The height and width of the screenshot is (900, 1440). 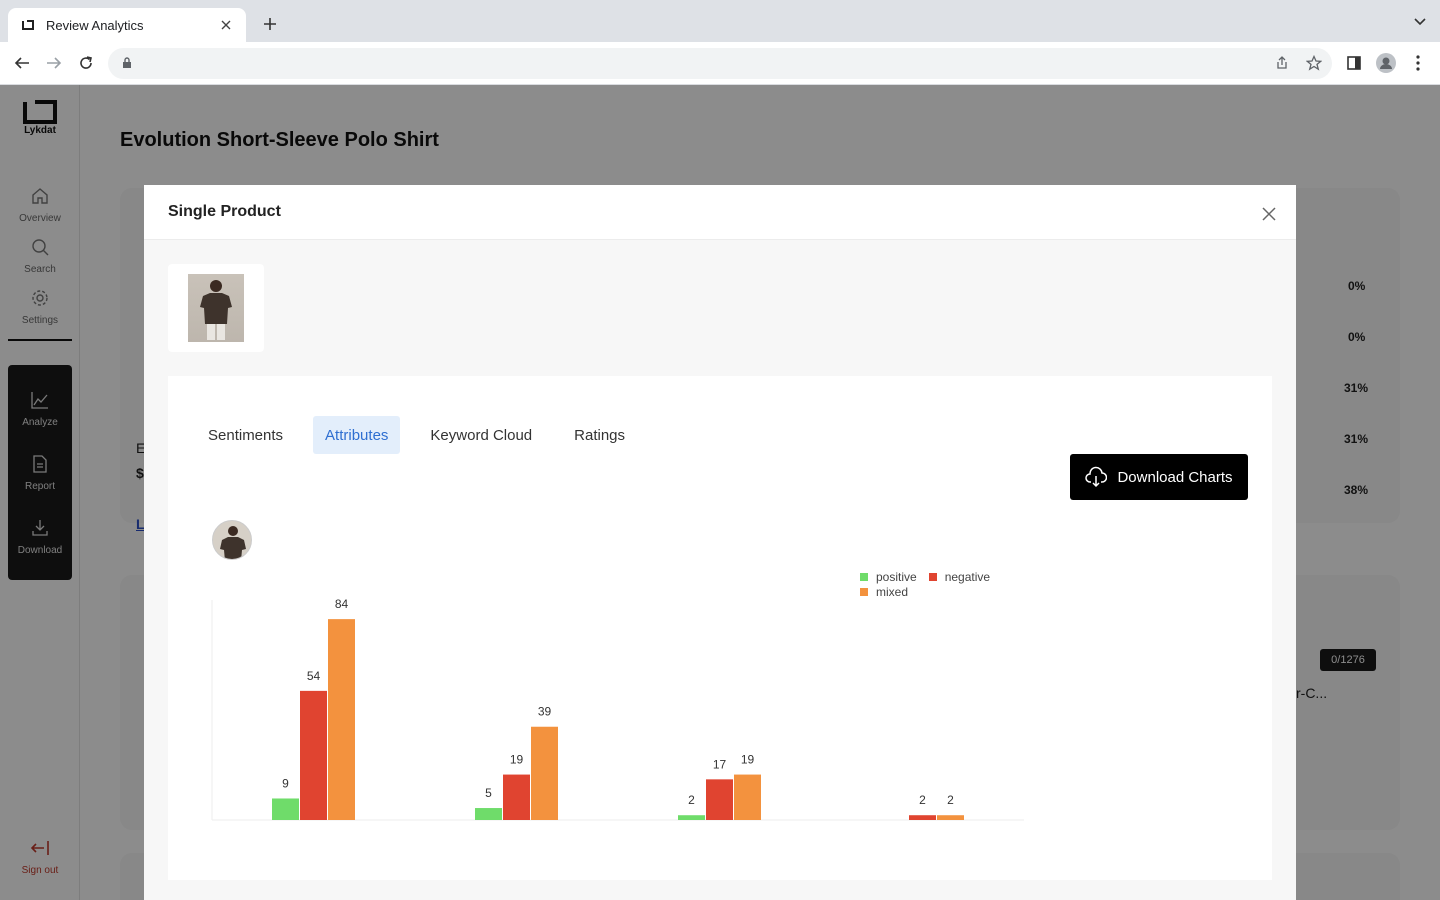 I want to click on browser-menu-icon, so click(x=1418, y=63).